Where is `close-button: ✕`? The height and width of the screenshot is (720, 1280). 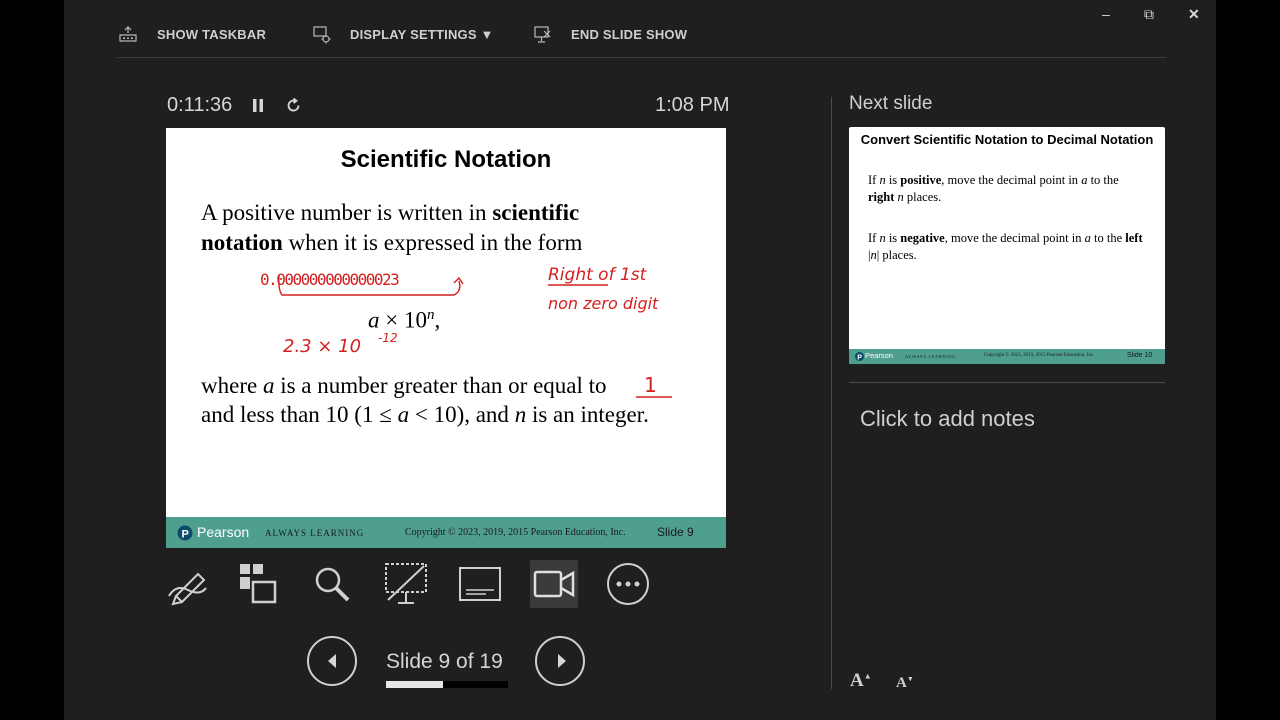 close-button: ✕ is located at coordinates (1194, 14).